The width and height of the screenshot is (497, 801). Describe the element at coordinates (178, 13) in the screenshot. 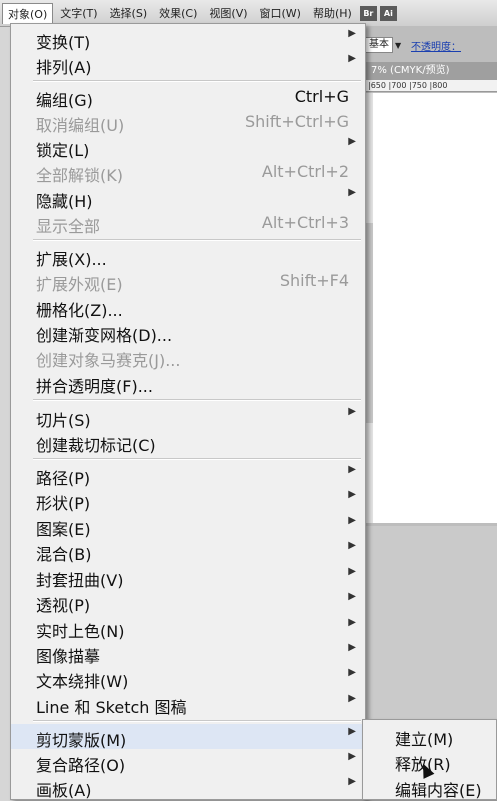

I see `menu-effect: 效果(C)` at that location.